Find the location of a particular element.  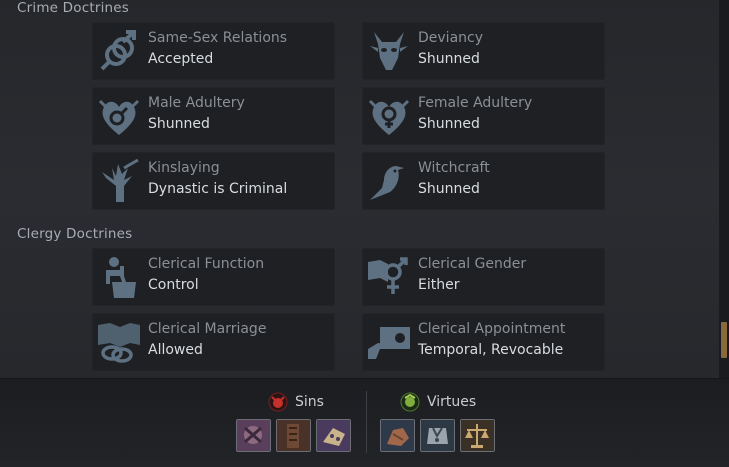

doctrine-card-clerical-gender: Clerical Gender Either is located at coordinates (483, 277).